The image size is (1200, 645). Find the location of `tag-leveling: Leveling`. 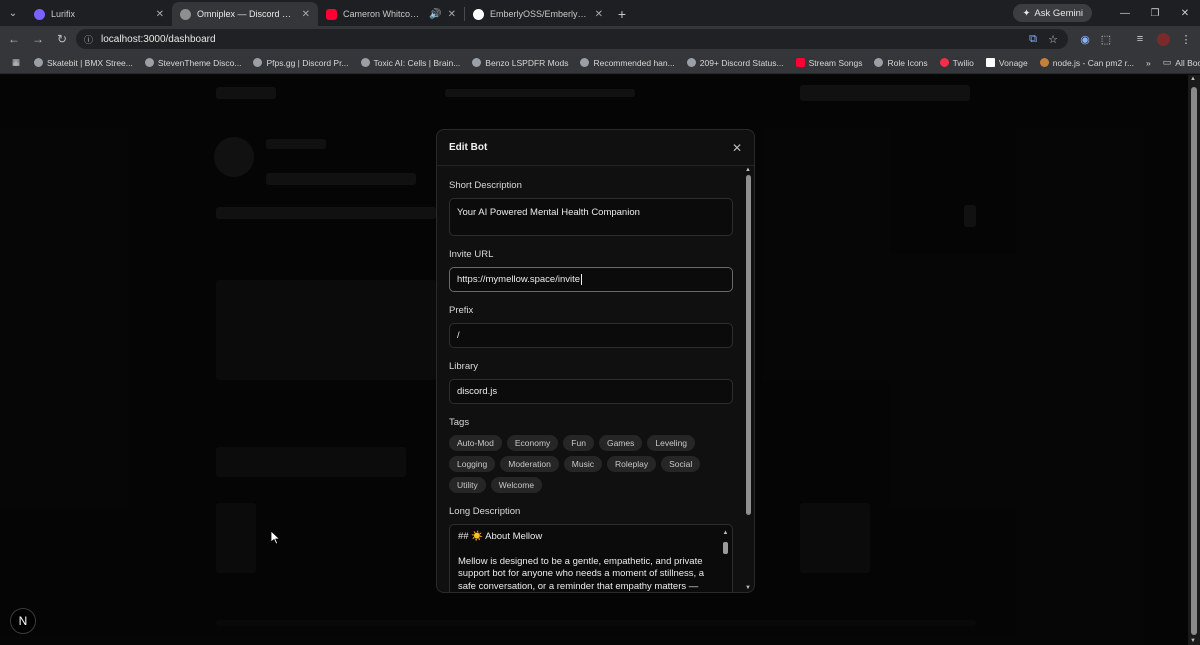

tag-leveling: Leveling is located at coordinates (671, 443).